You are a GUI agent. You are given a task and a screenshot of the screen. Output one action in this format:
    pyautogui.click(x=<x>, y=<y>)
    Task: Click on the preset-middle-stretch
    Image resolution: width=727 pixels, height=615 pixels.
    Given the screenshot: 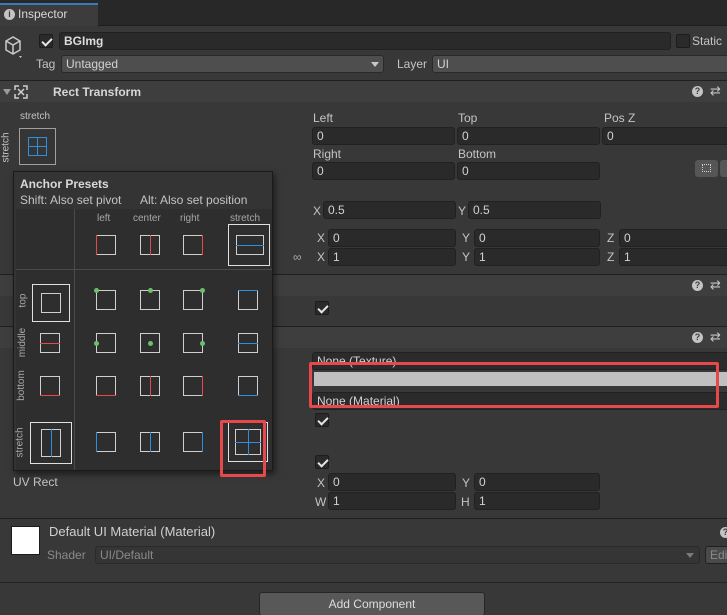 What is the action you would take?
    pyautogui.click(x=248, y=343)
    